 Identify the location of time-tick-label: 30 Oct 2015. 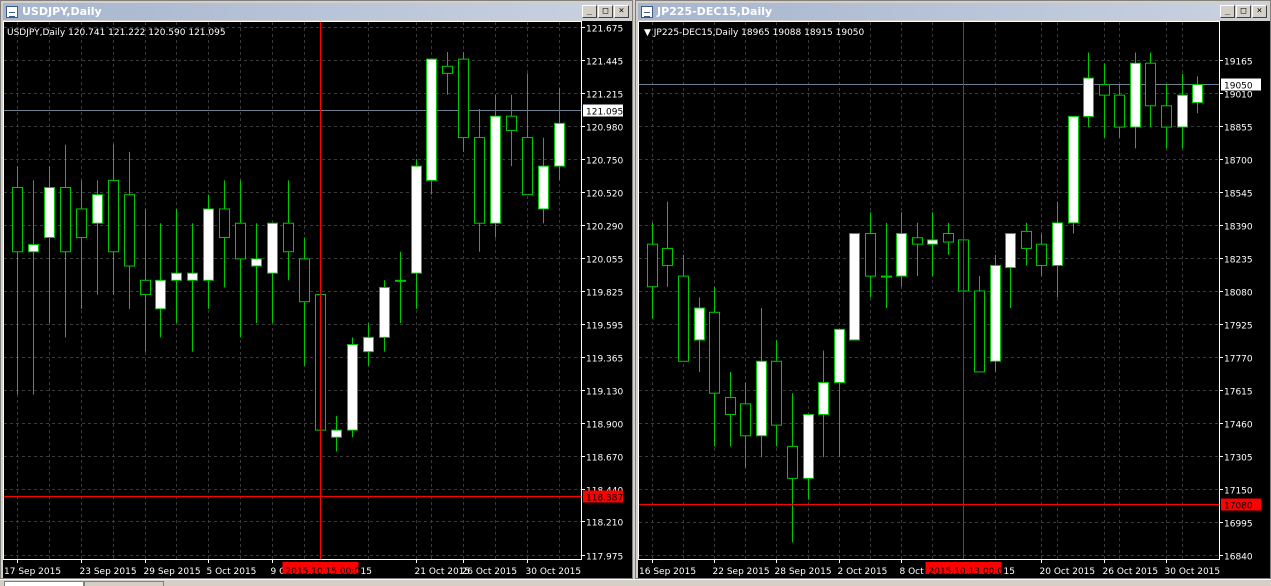
(554, 572).